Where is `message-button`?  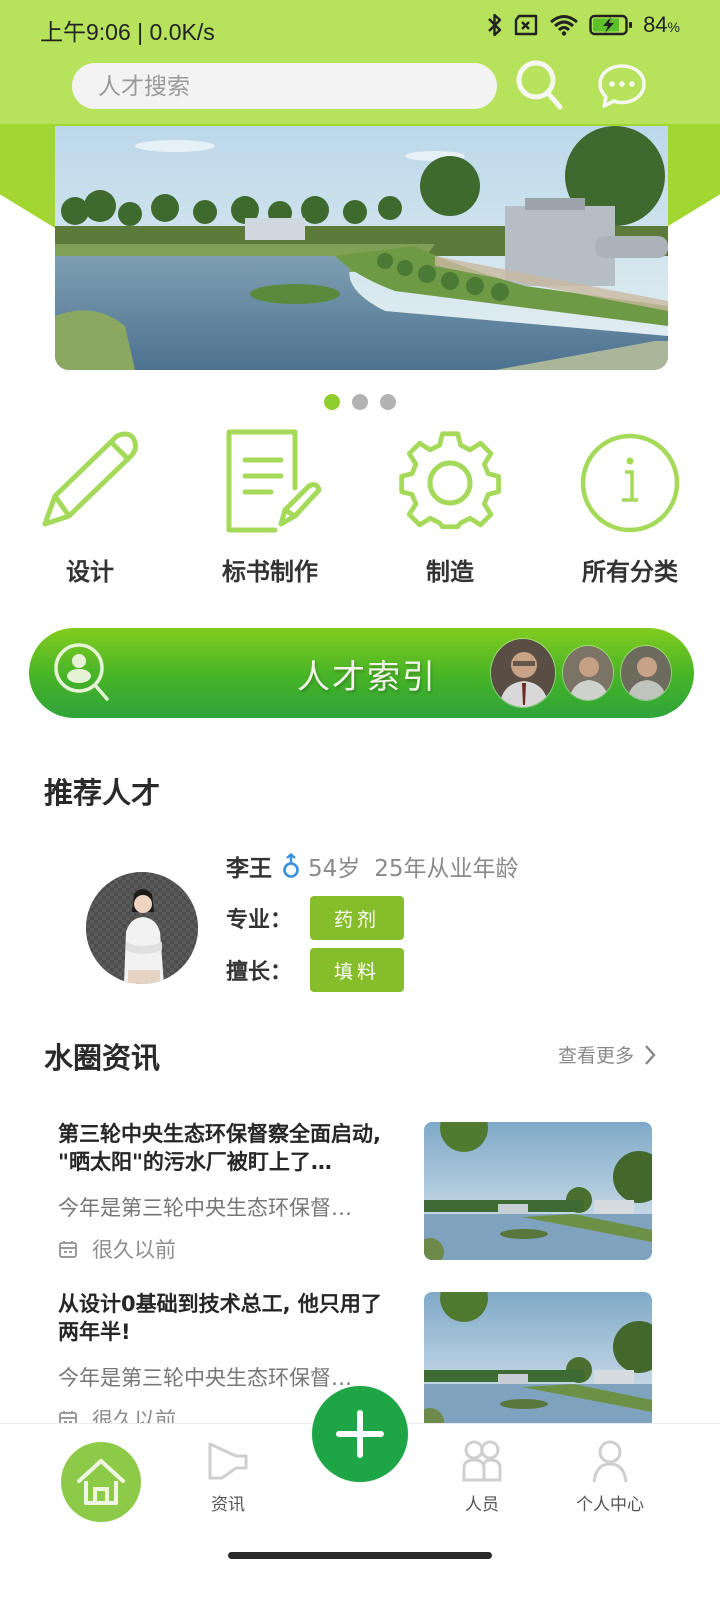
message-button is located at coordinates (622, 86).